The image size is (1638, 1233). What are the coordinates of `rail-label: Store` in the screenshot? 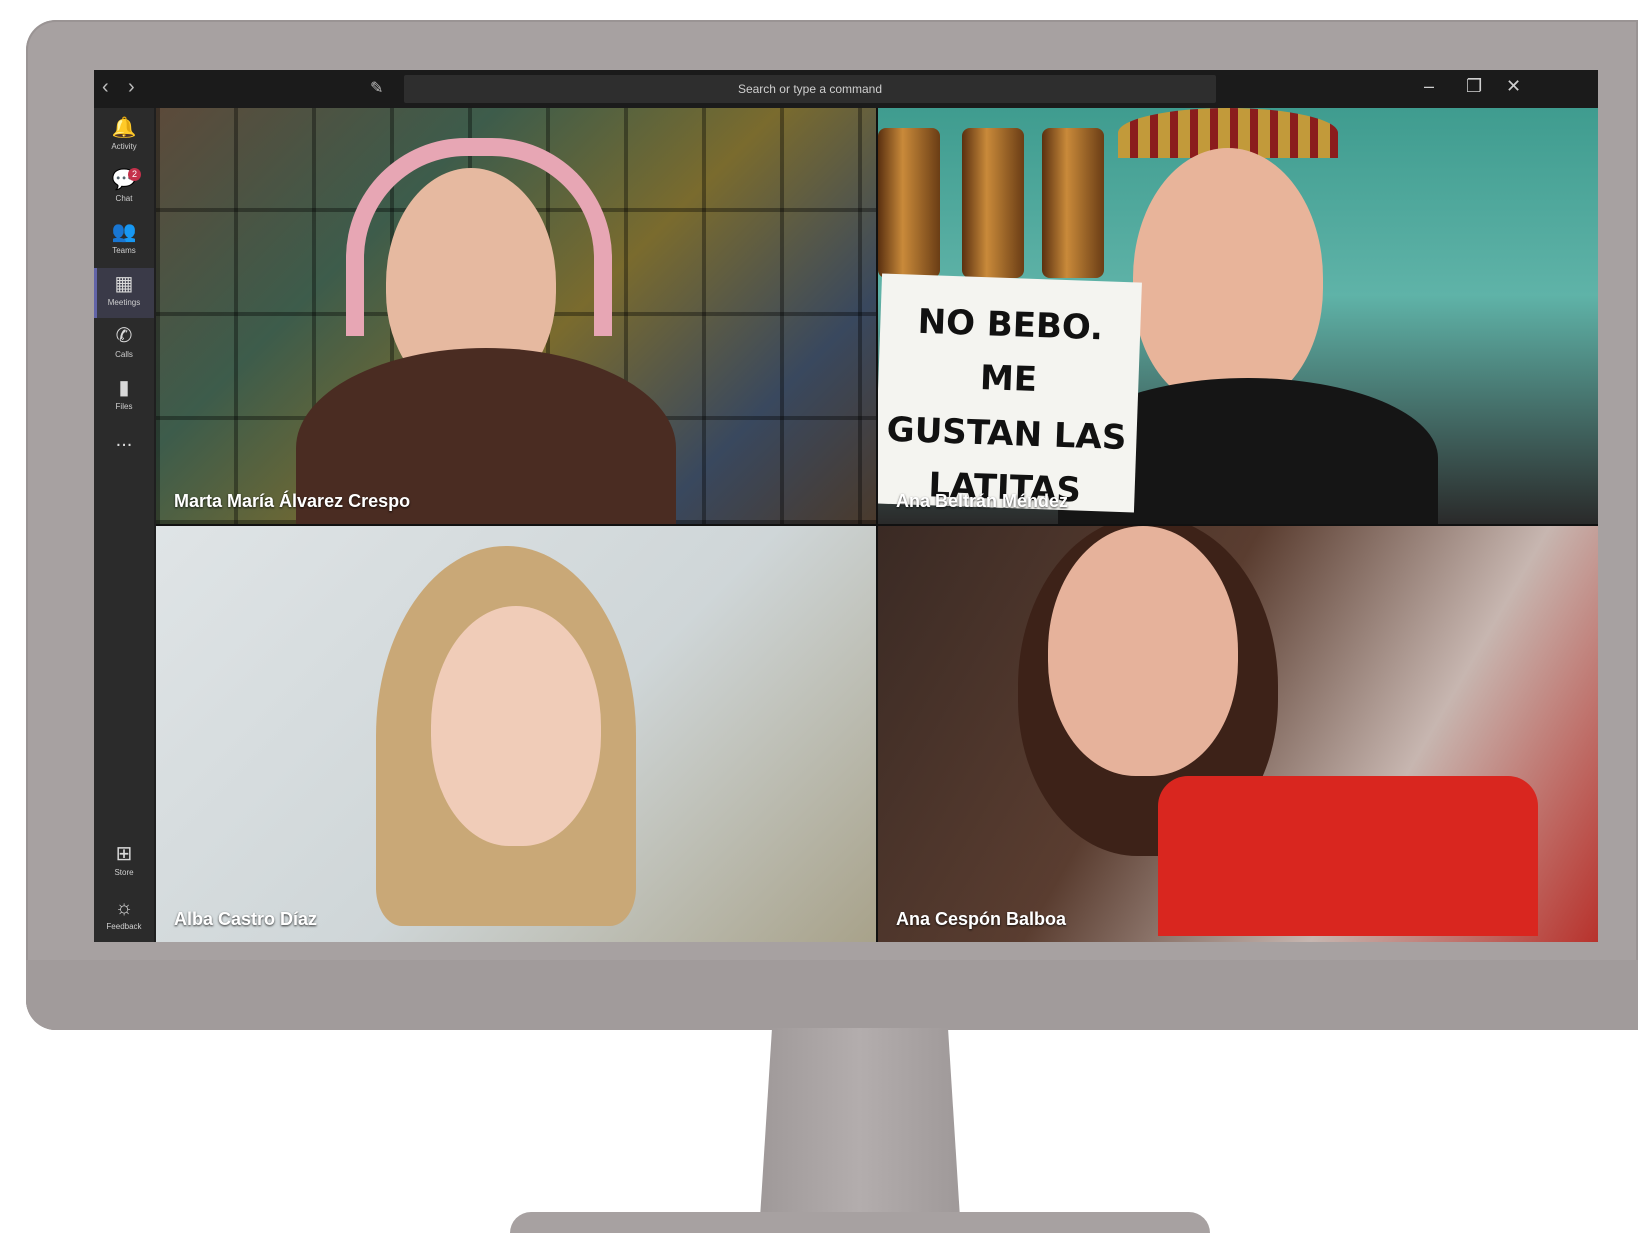 It's located at (124, 872).